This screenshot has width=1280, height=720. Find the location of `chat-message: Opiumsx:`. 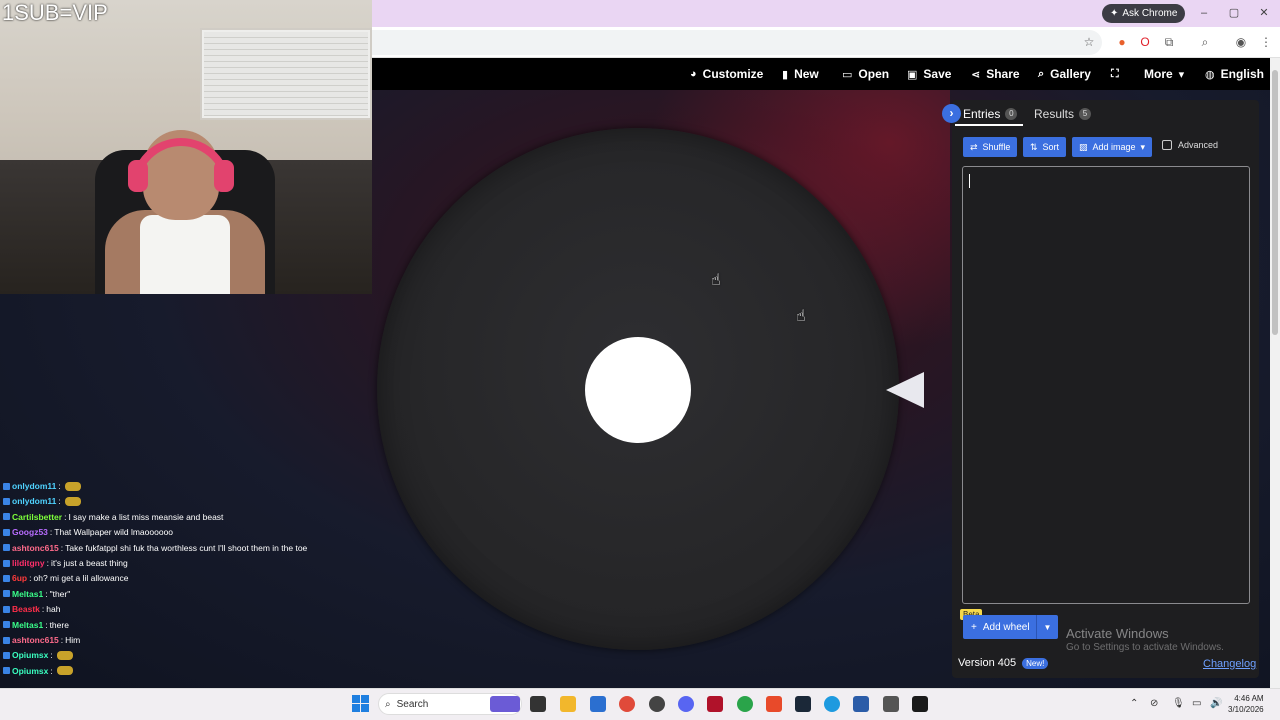

chat-message: Opiumsx: is located at coordinates (38, 655).